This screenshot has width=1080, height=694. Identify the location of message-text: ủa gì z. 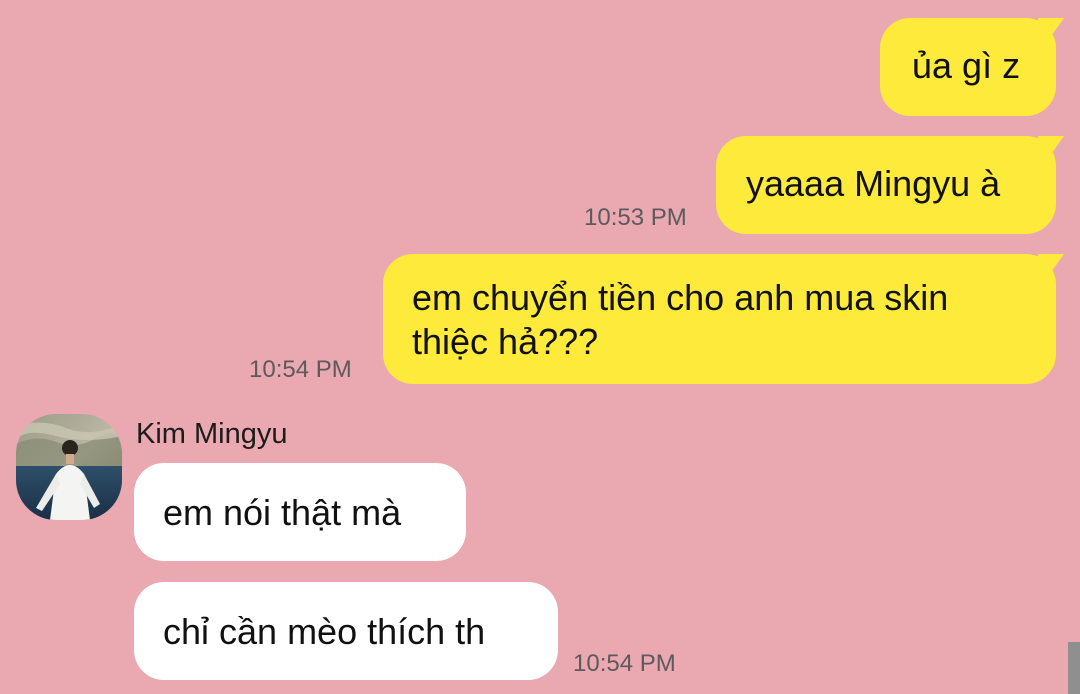
(966, 65).